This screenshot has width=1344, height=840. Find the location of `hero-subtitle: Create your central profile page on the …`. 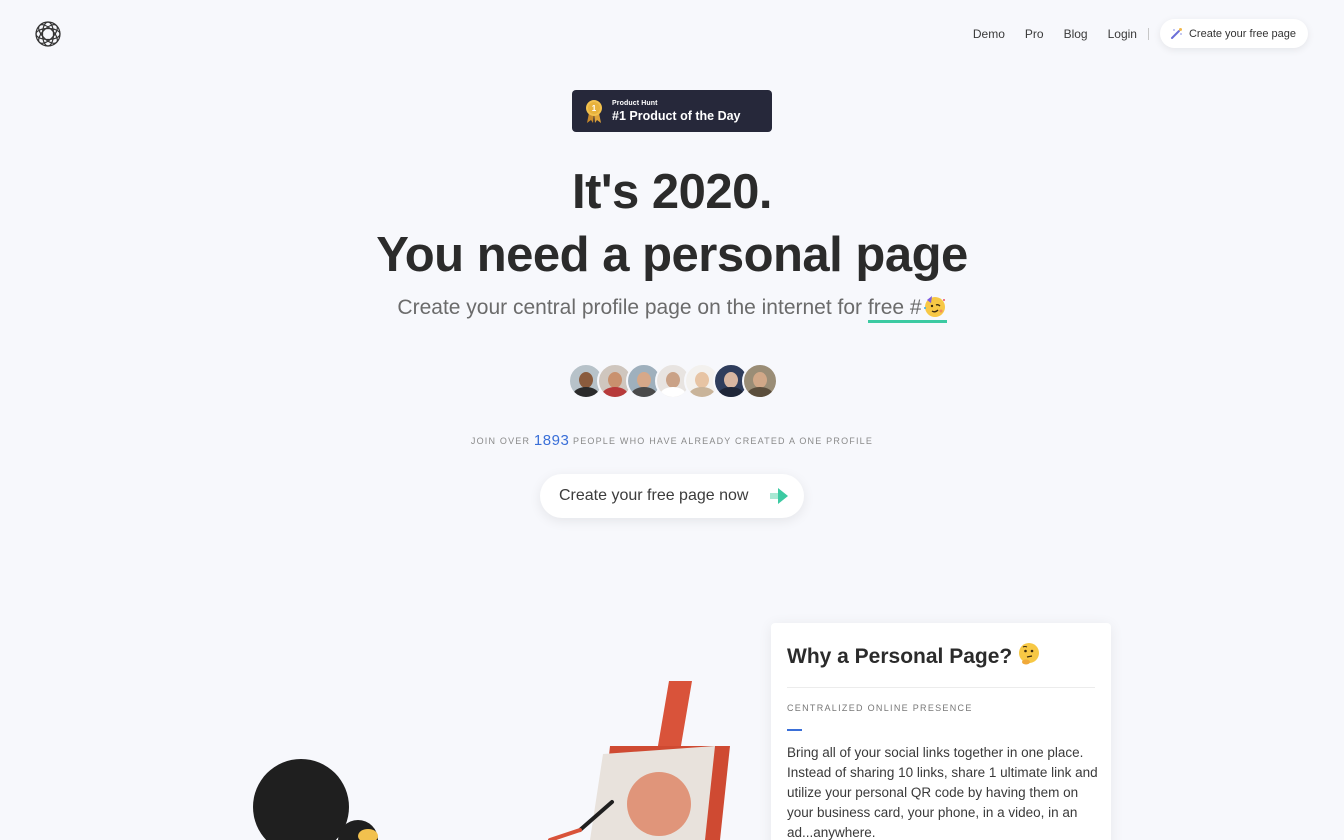

hero-subtitle: Create your central profile page on the … is located at coordinates (672, 308).